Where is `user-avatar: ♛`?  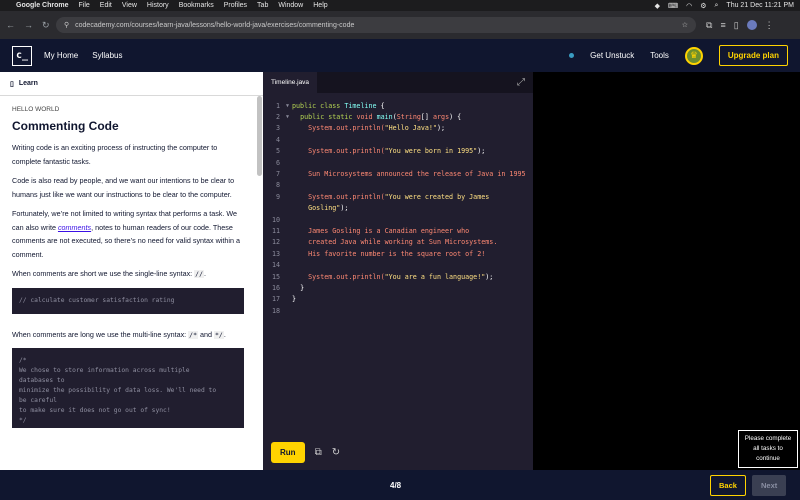
user-avatar: ♛ is located at coordinates (693, 55).